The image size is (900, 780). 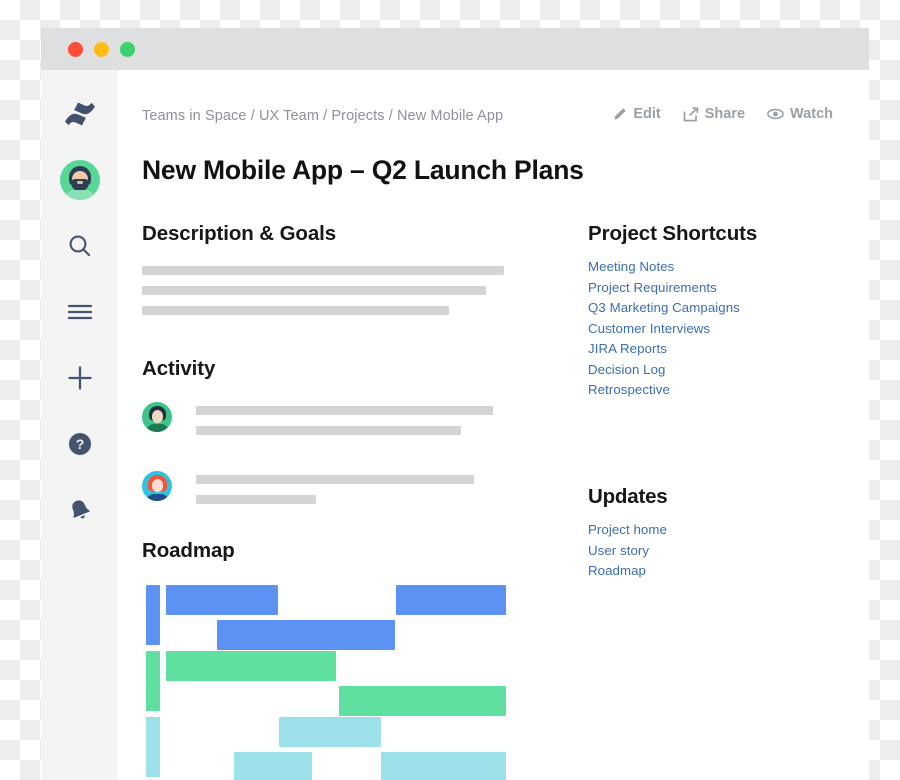 I want to click on sidebar-item-menu, so click(x=80, y=314).